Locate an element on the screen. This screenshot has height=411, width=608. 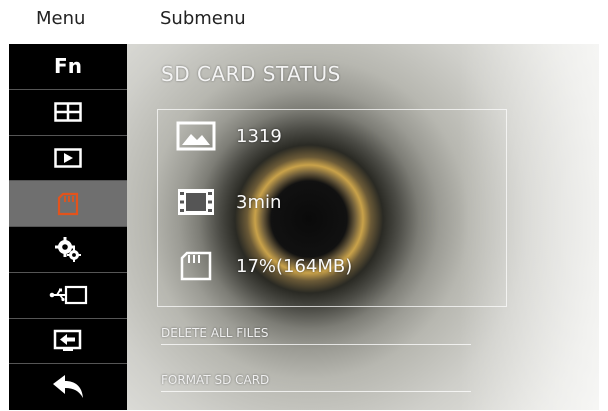
page-title: SD CARD STATUS is located at coordinates (251, 74).